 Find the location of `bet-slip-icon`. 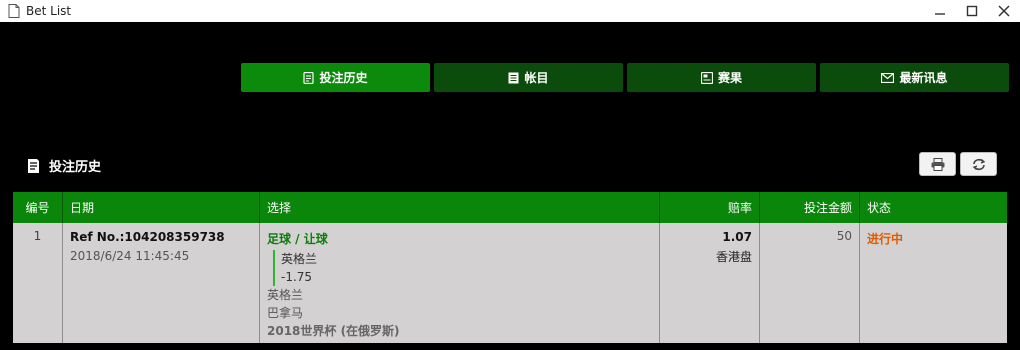

bet-slip-icon is located at coordinates (33, 166).